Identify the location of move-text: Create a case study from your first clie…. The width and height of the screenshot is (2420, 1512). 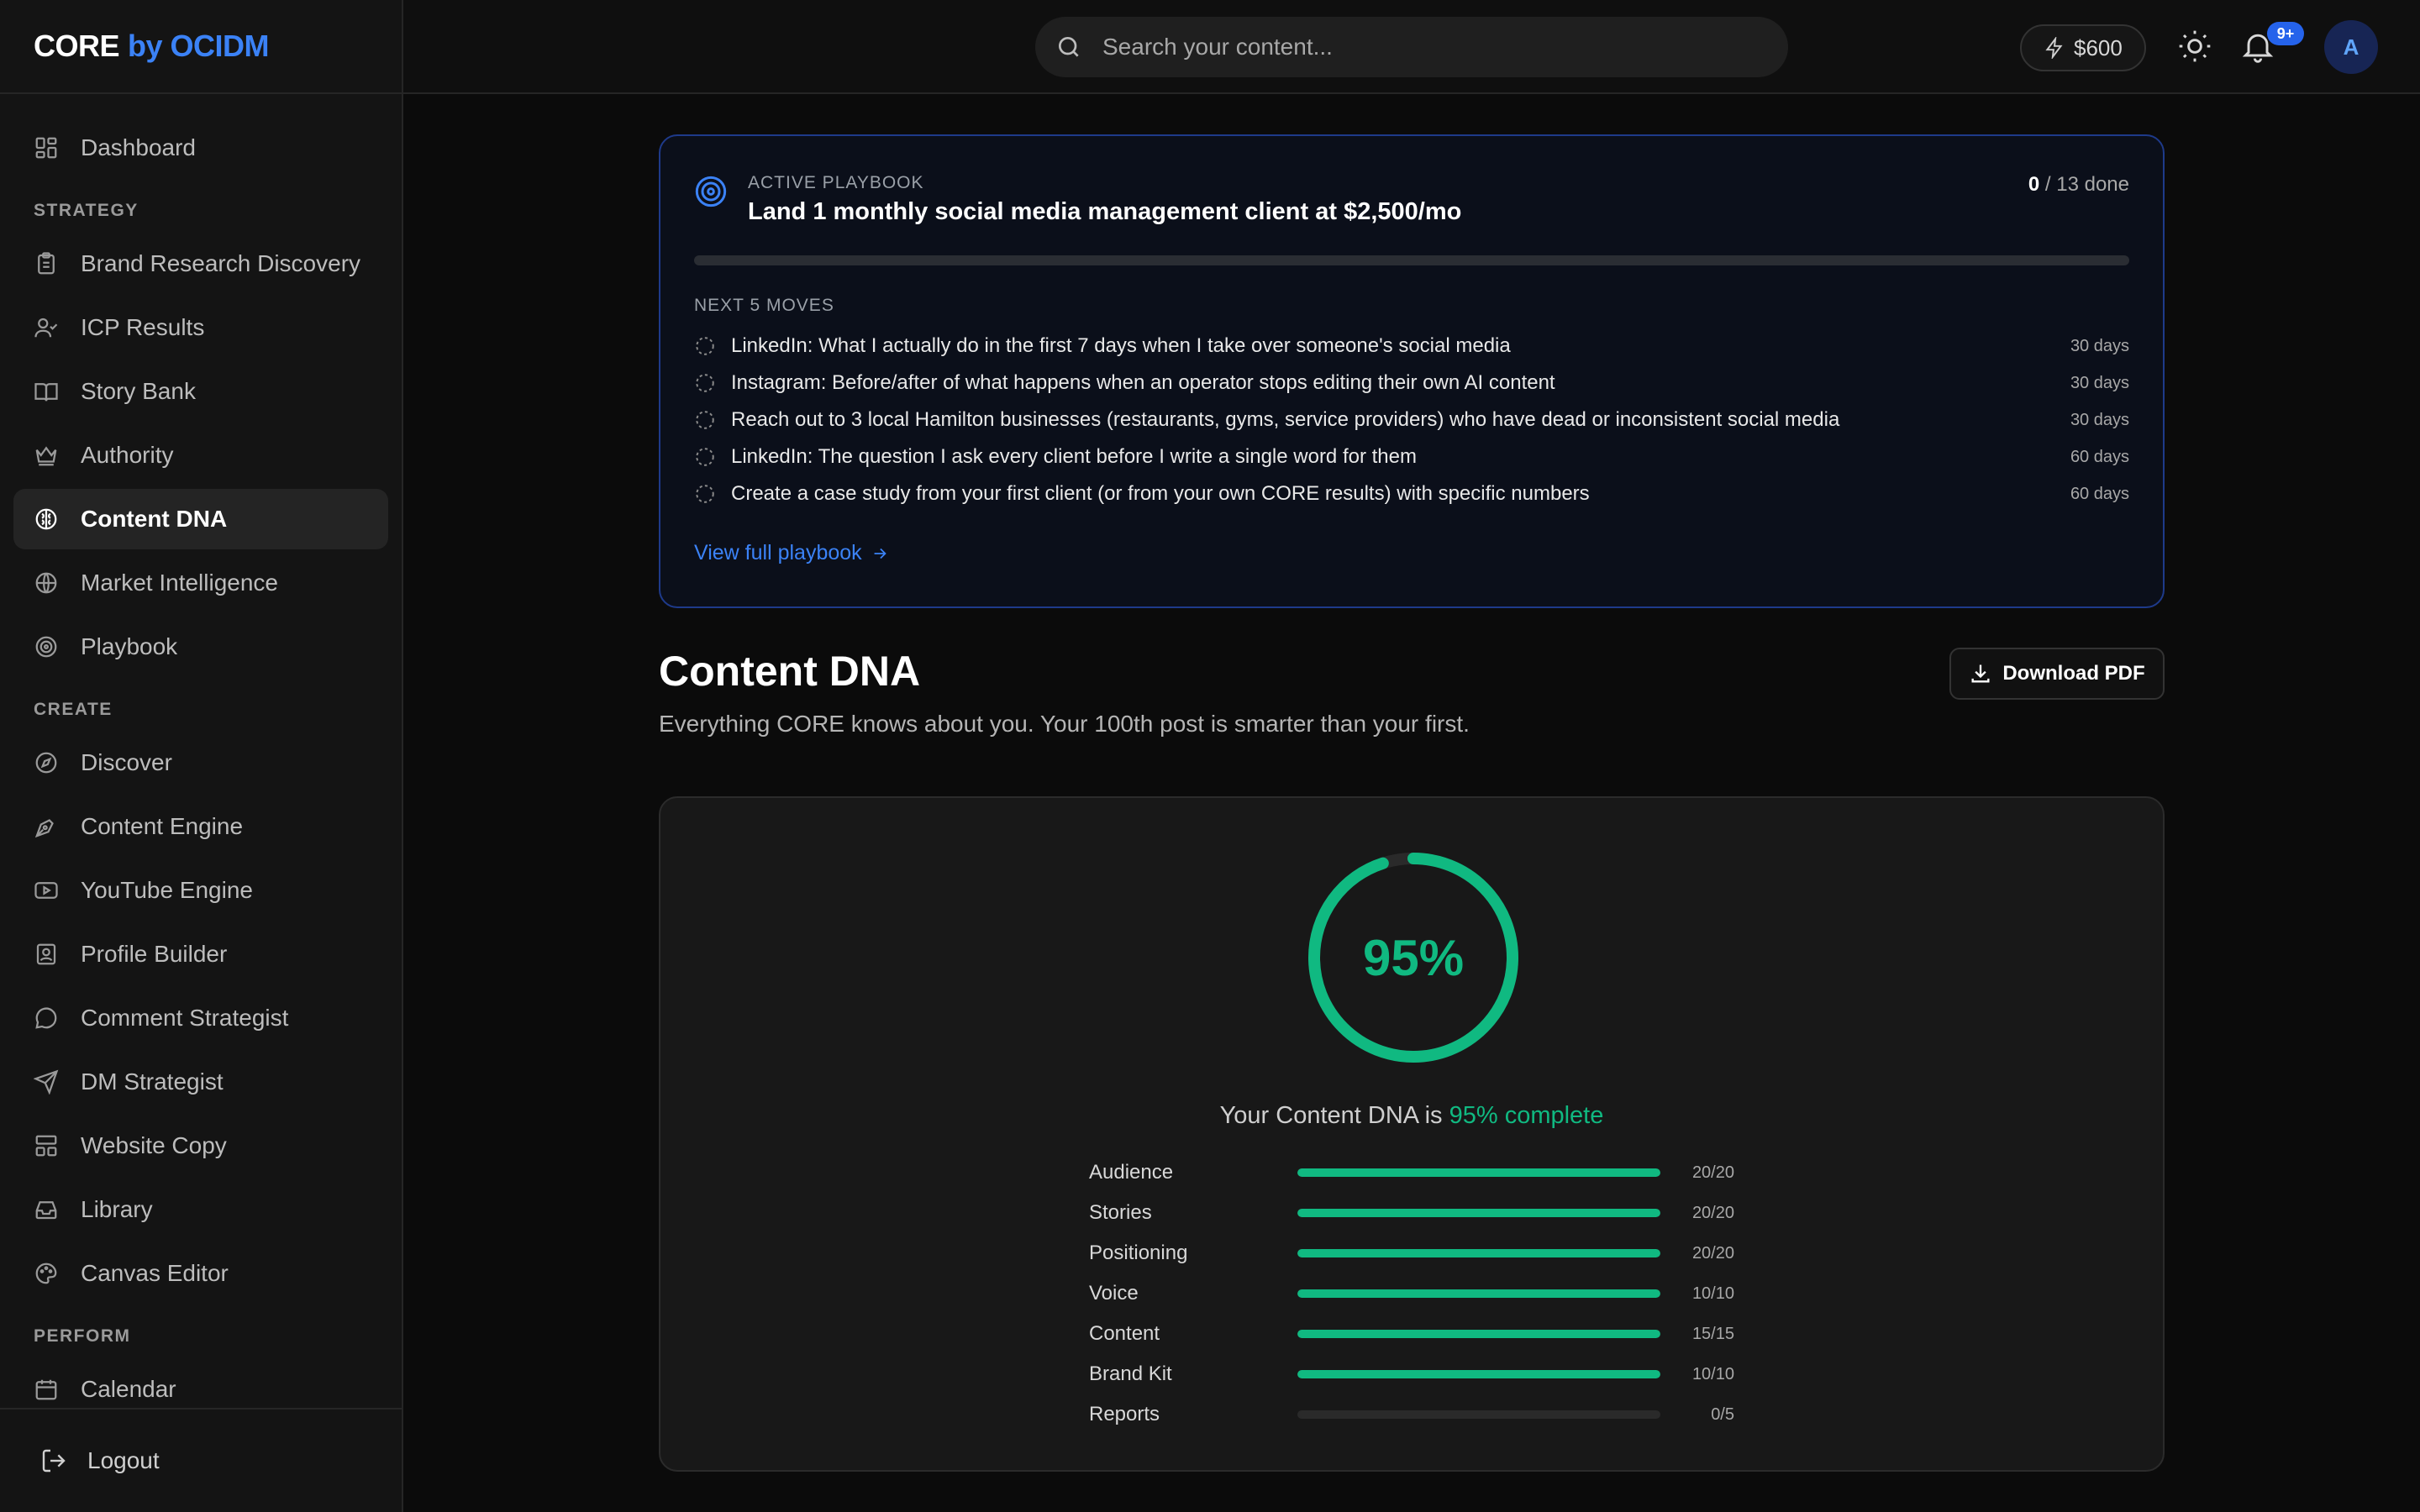
(1161, 493).